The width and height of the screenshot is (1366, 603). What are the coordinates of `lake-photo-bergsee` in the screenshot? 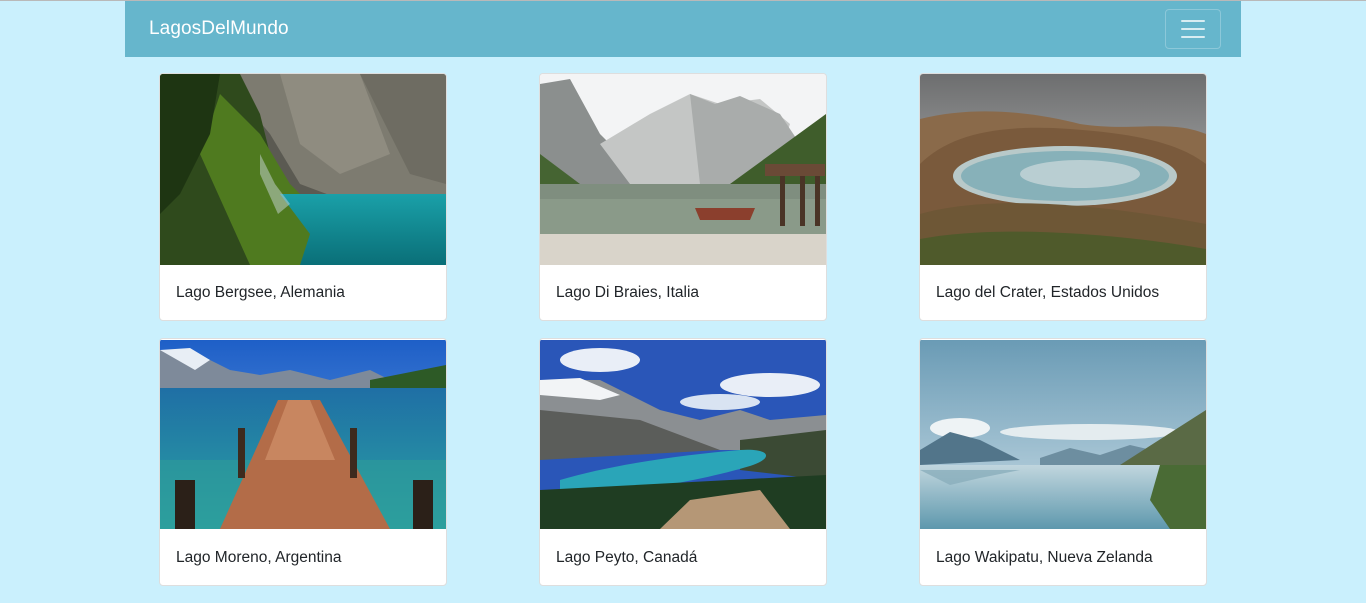 It's located at (303, 169).